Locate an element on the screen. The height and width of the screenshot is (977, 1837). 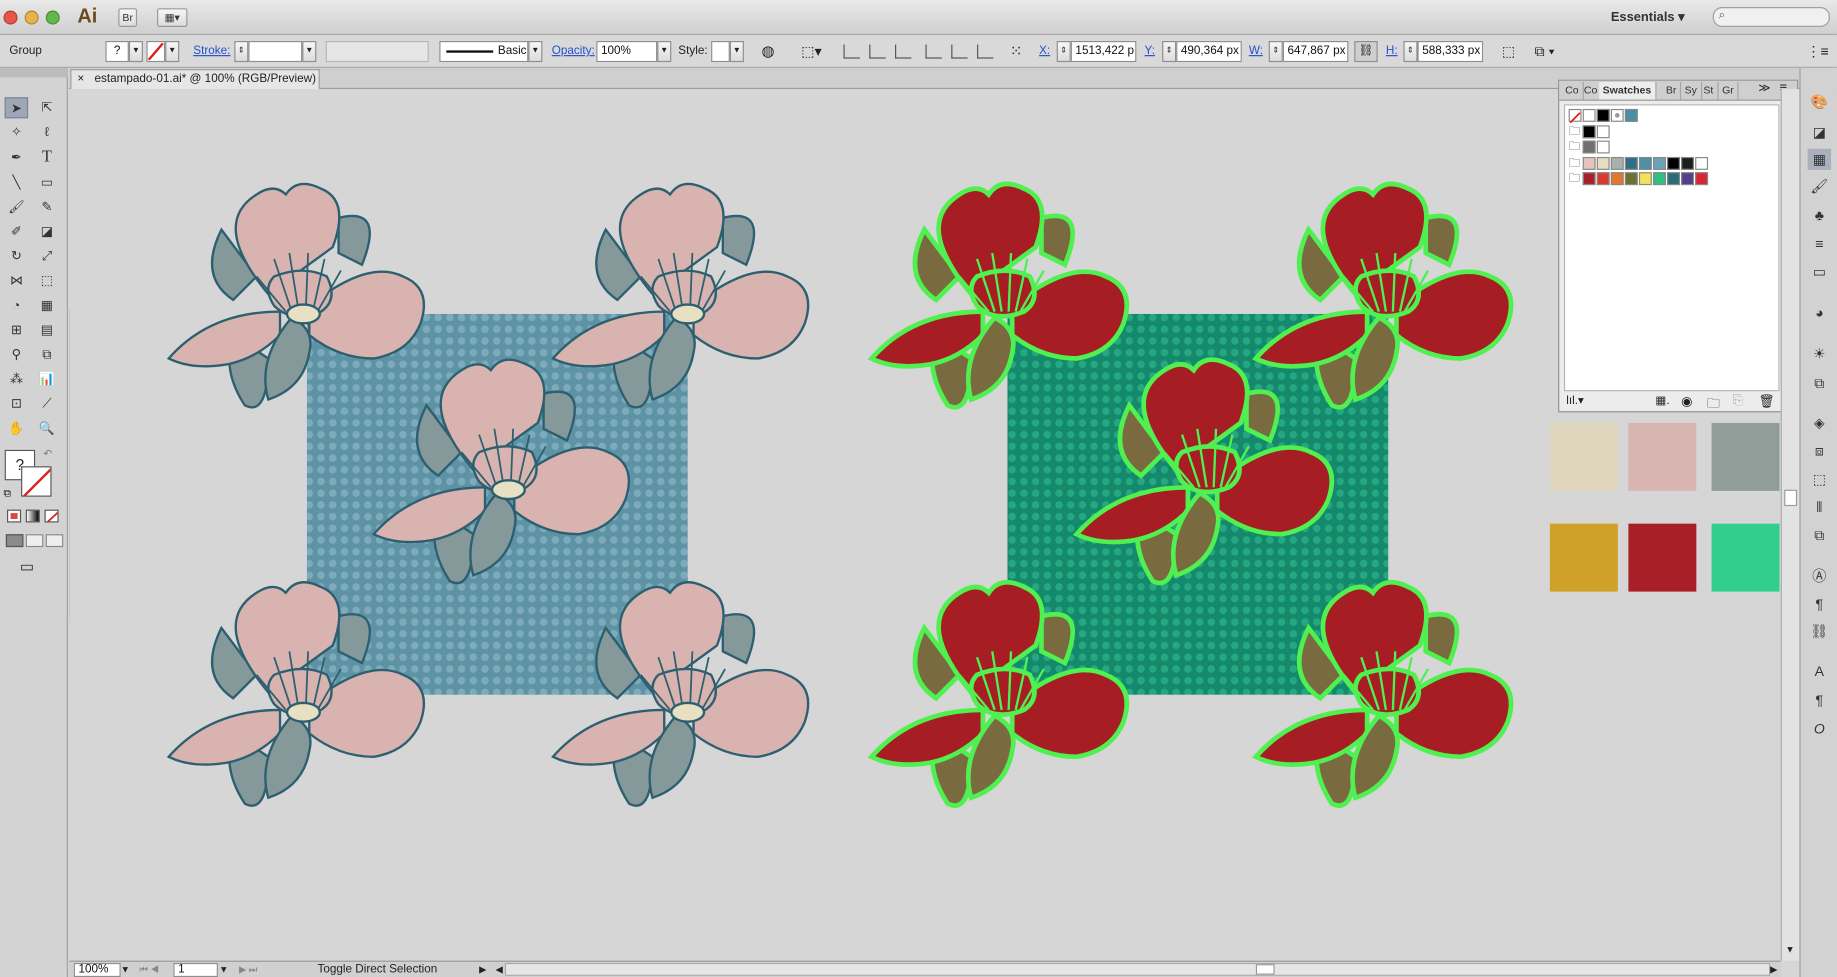
graphic-styles-panel-icon: ⧉ is located at coordinates (1819, 383).